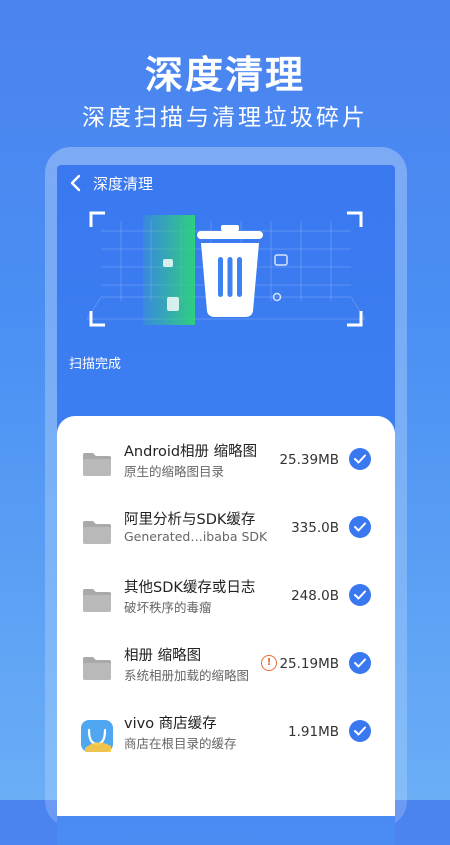  I want to click on list-item: vivo 商店缓存 商店在根目录的缓存 1.91MB, so click(226, 736).